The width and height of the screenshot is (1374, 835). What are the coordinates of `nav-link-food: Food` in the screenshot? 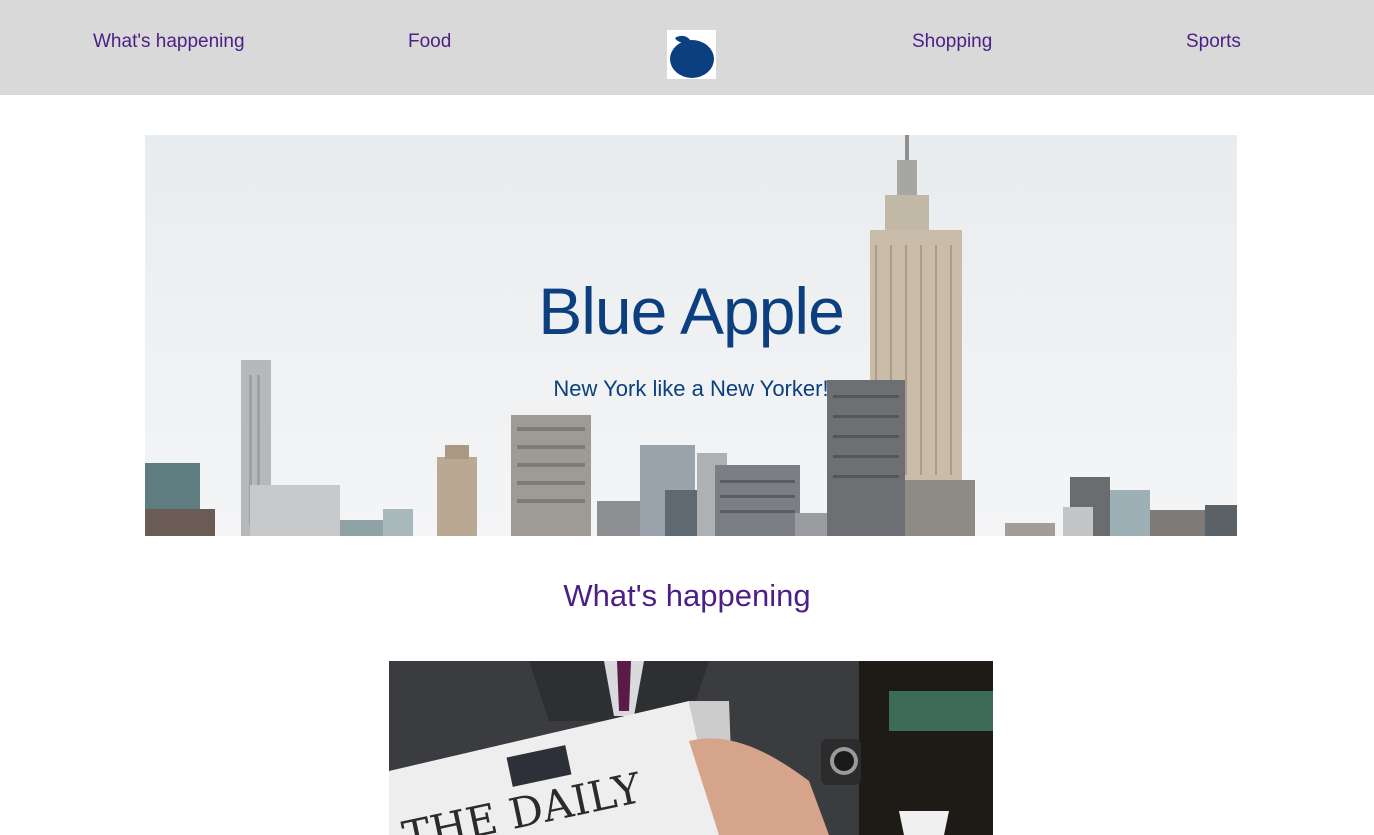 It's located at (429, 42).